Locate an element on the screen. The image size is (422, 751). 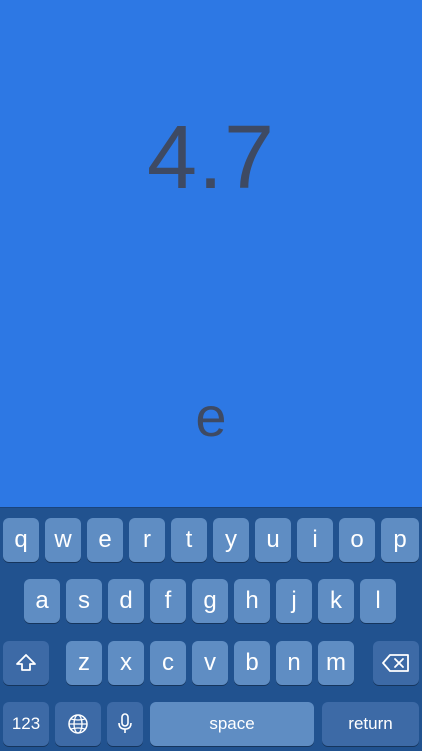
backspace-icon is located at coordinates (396, 663).